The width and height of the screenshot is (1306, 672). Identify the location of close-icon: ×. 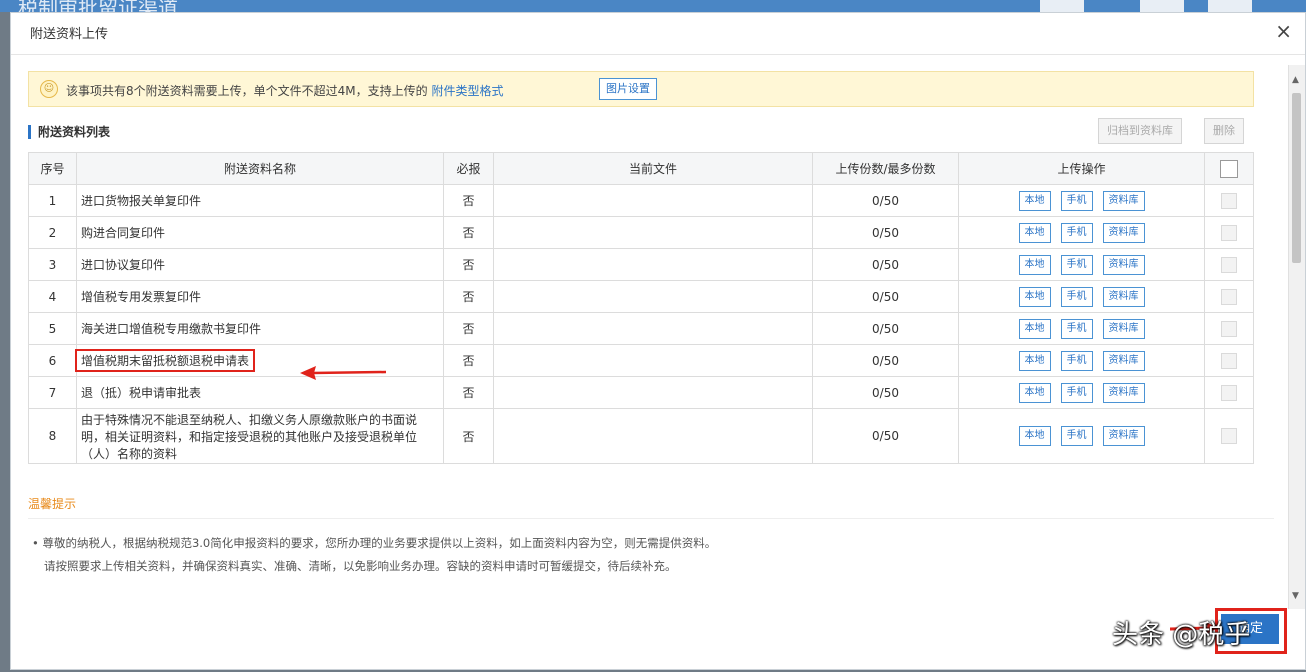
(1283, 31).